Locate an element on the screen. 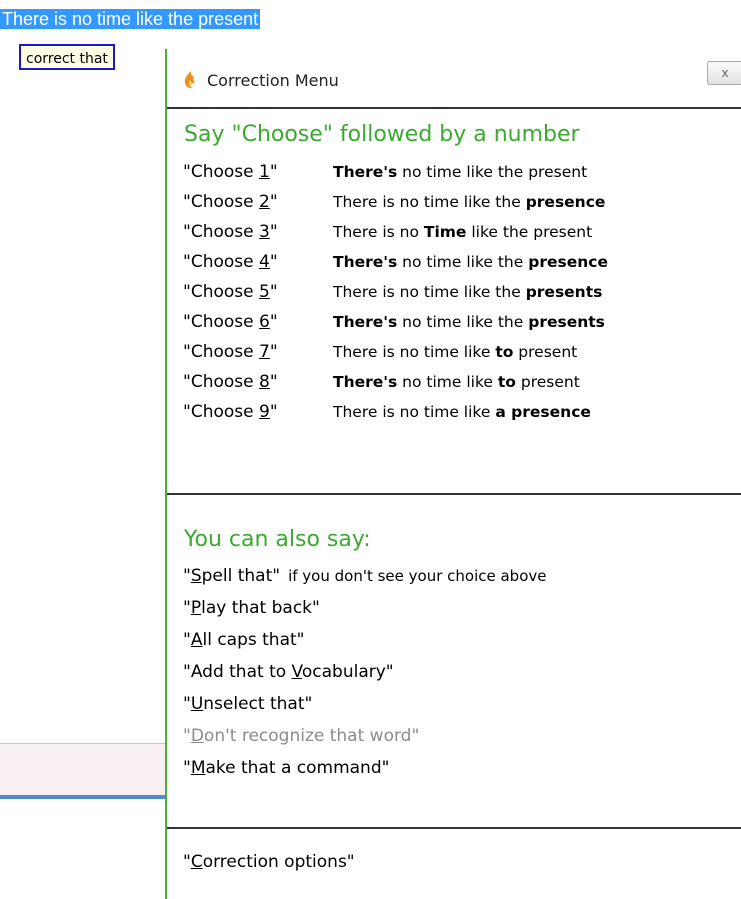 The height and width of the screenshot is (899, 741). correction-options-item: "Correction options" is located at coordinates (269, 862).